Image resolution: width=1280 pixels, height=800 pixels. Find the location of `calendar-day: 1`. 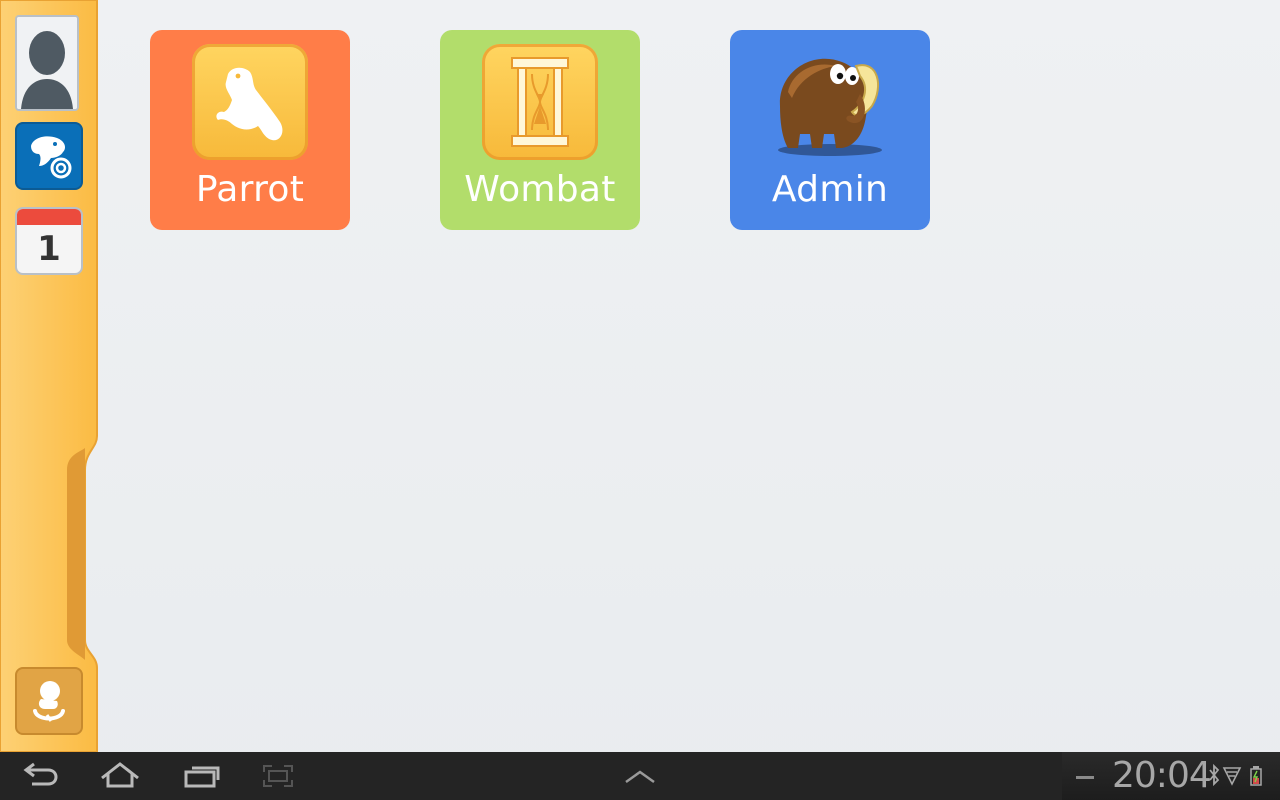

calendar-day: 1 is located at coordinates (49, 249).